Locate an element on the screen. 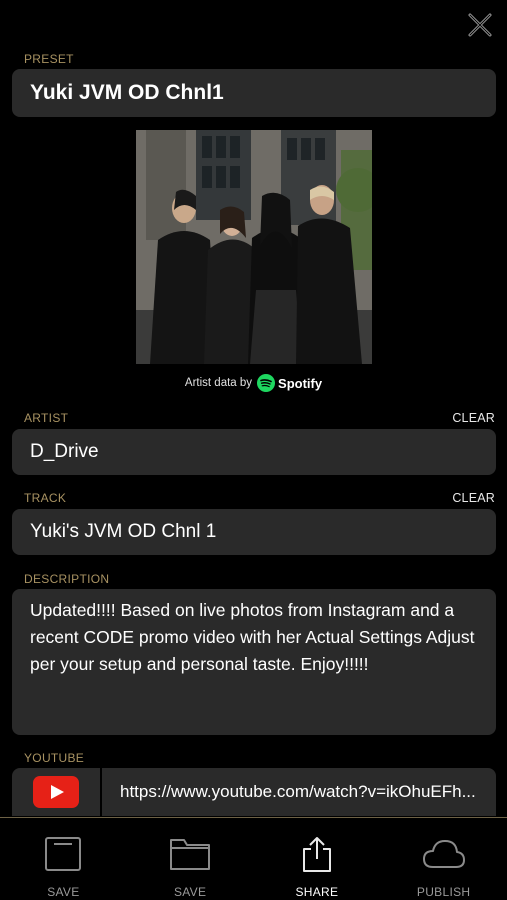 Image resolution: width=507 pixels, height=900 pixels. save-as-label: SAVE is located at coordinates (190, 892).